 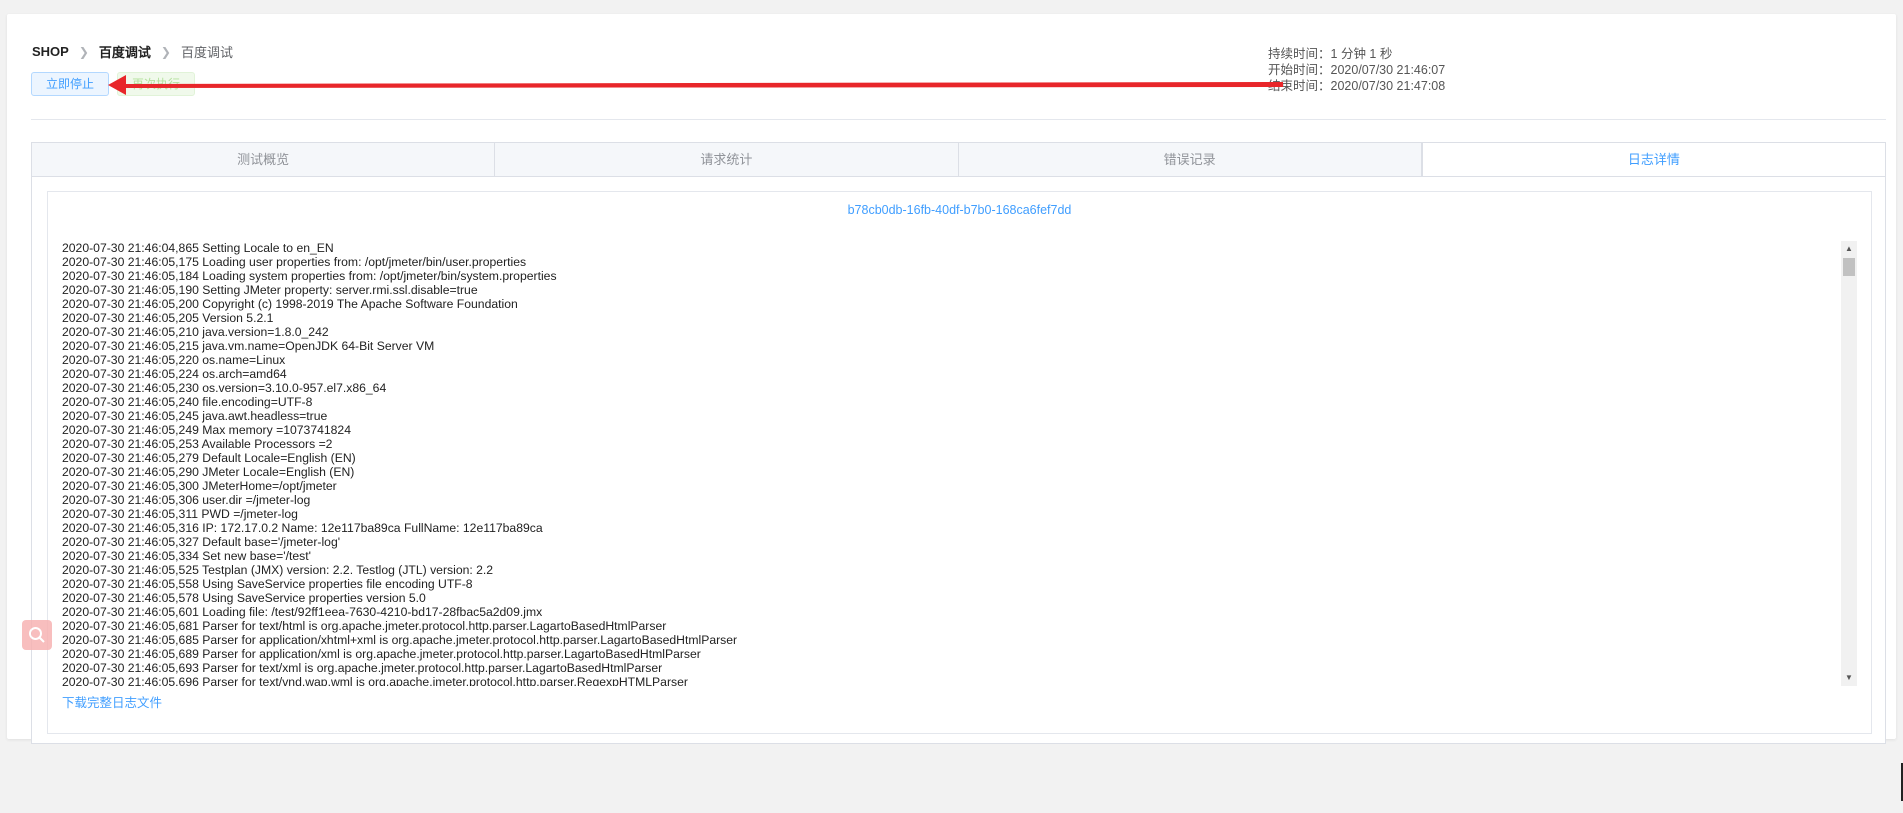 I want to click on start-time-label: 开始时间：, so click(x=1299, y=70).